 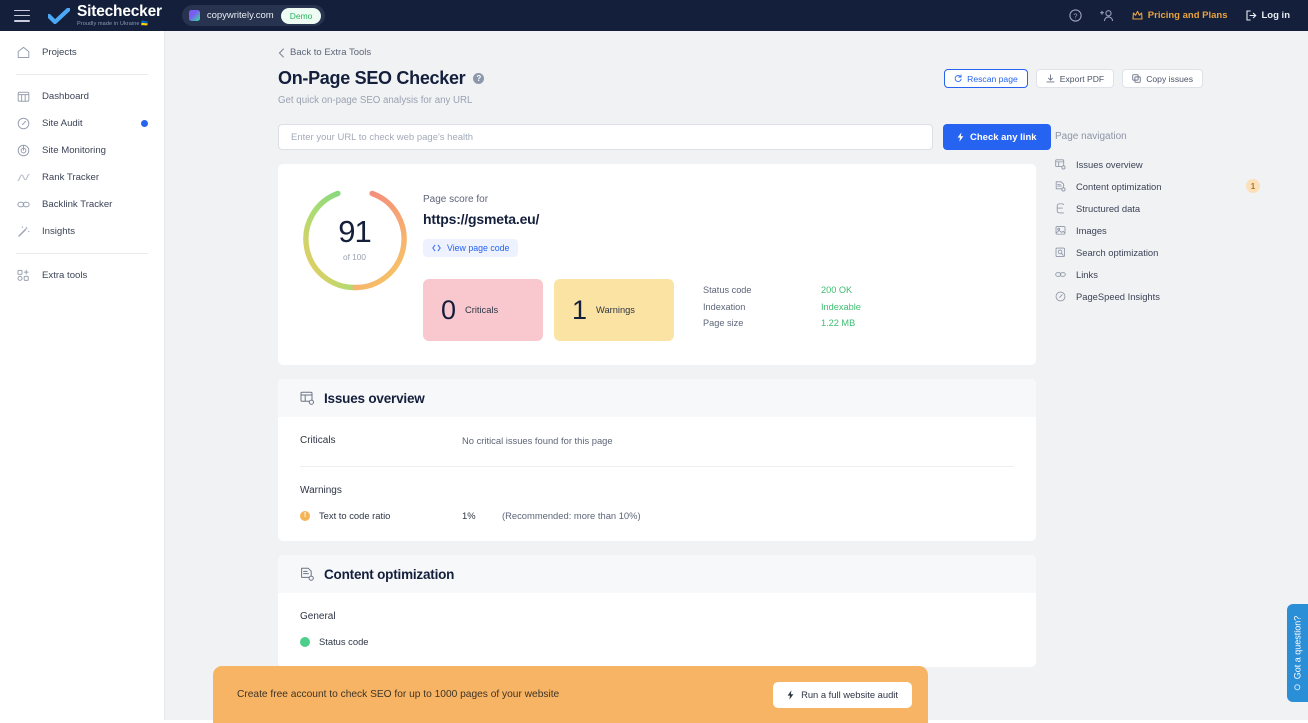 What do you see at coordinates (580, 309) in the screenshot?
I see `warnings-count: 1` at bounding box center [580, 309].